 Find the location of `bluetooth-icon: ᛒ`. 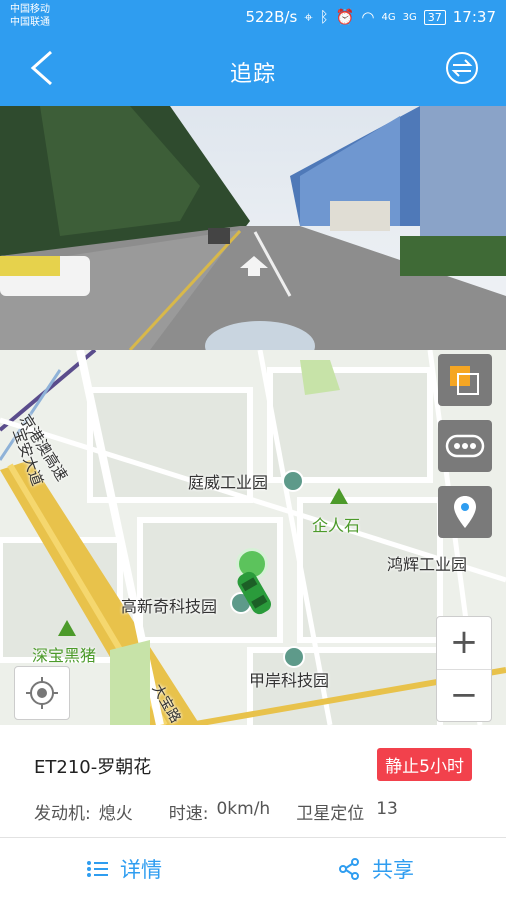

bluetooth-icon: ᛒ is located at coordinates (324, 17).